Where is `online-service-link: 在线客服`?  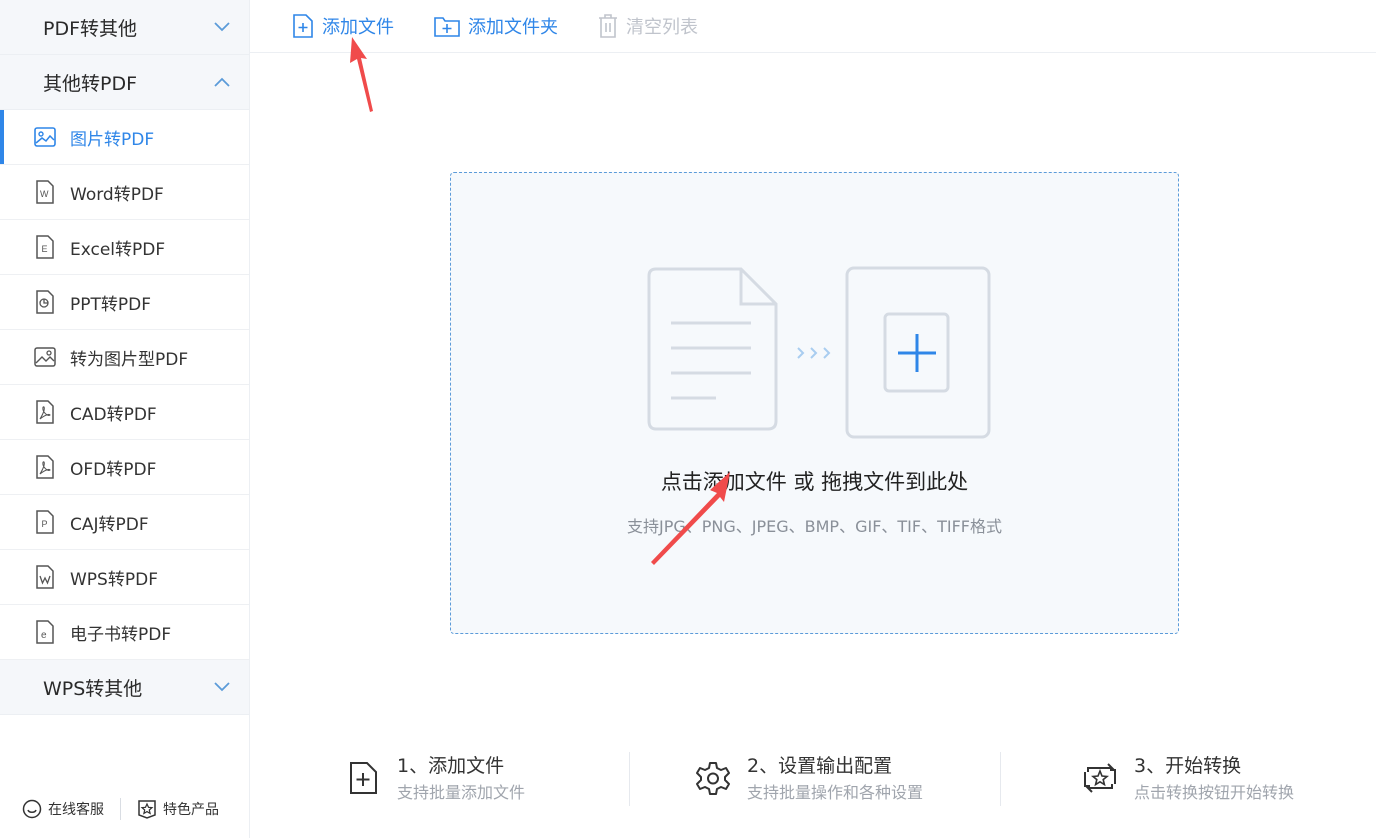
online-service-link: 在线客服 is located at coordinates (63, 809).